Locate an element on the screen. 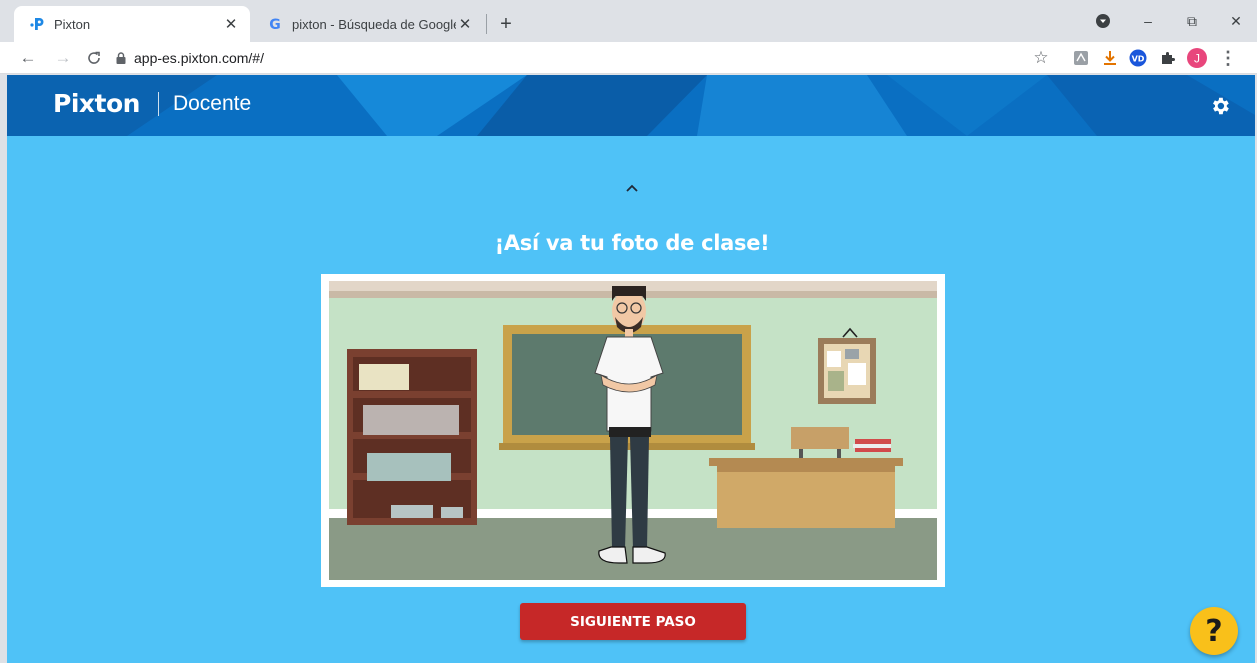  user-role-label: Docente is located at coordinates (212, 103).